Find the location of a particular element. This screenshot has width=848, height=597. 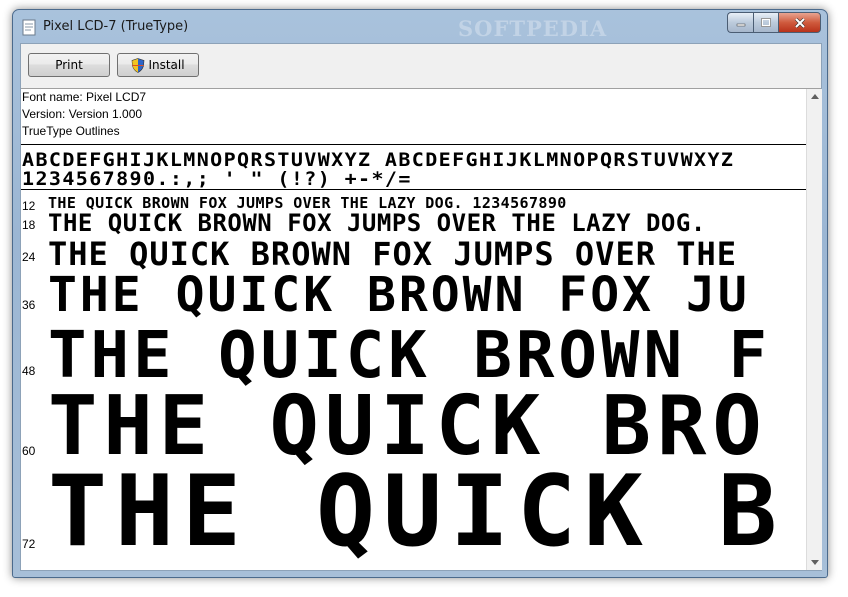

separator-top is located at coordinates (413, 144).